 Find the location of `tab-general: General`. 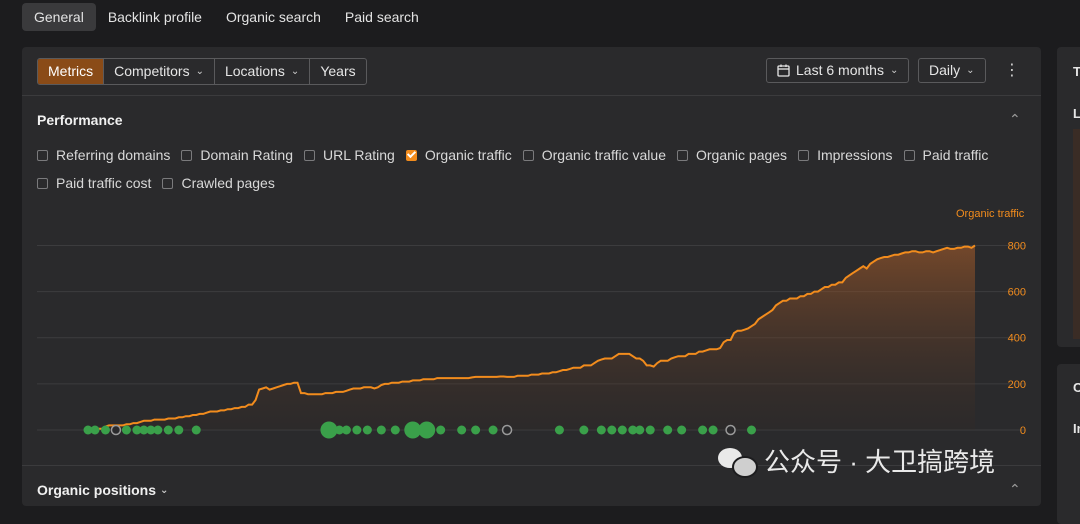

tab-general: General is located at coordinates (59, 17).